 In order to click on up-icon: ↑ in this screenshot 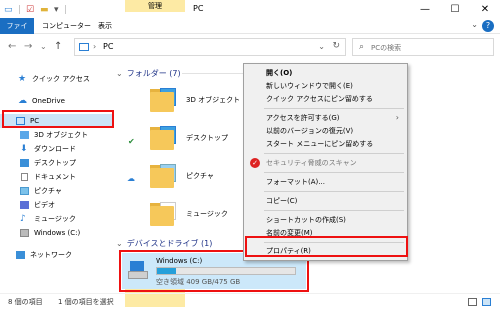, I will do `click(58, 46)`.